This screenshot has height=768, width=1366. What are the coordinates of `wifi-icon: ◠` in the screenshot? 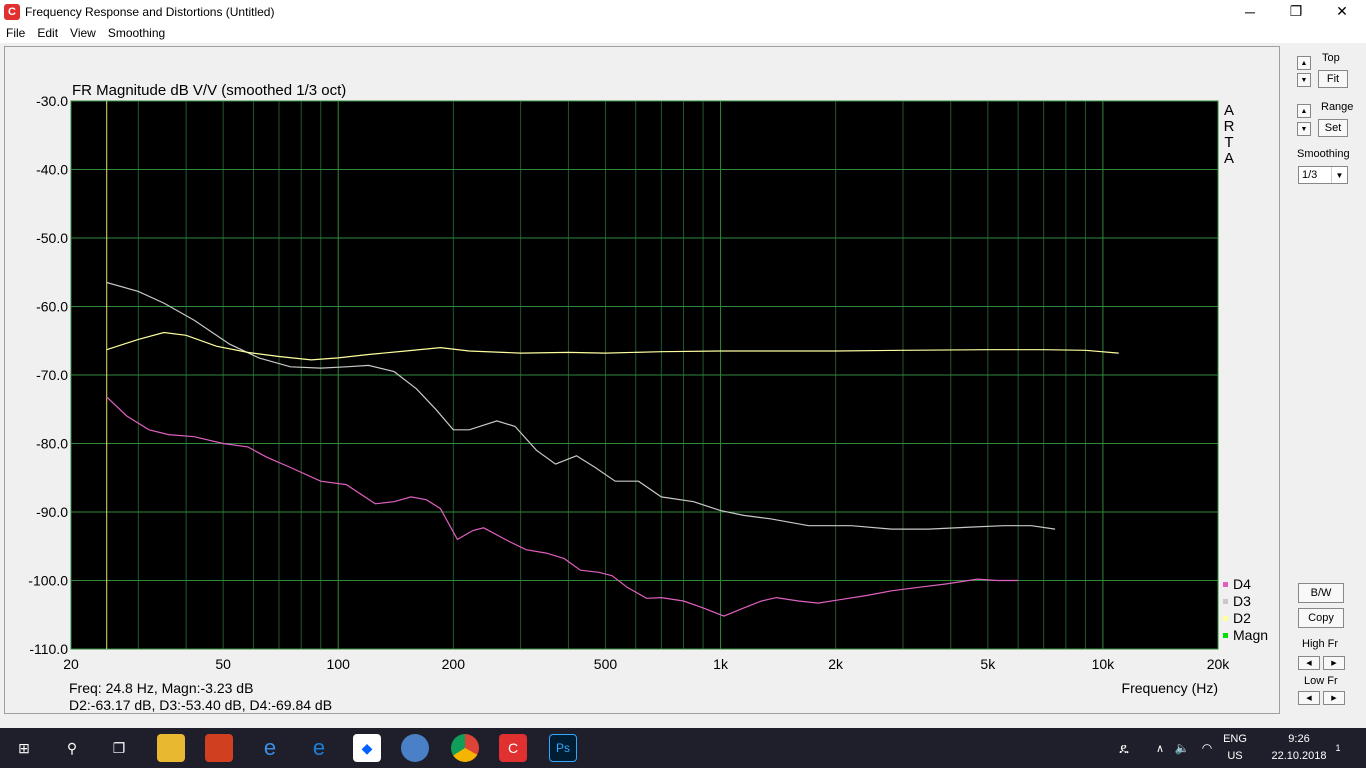 It's located at (1207, 748).